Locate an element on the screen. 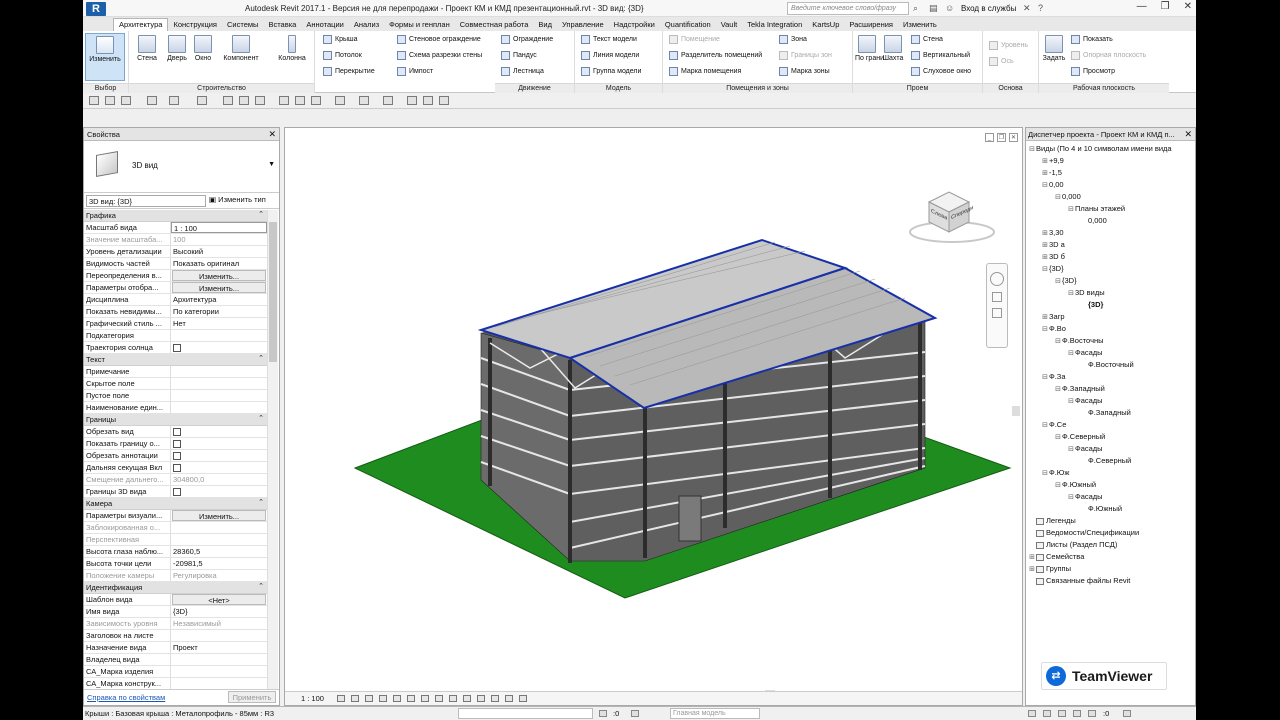 The width and height of the screenshot is (1280, 720). property-section: Текст ⌃ is located at coordinates (175, 360).